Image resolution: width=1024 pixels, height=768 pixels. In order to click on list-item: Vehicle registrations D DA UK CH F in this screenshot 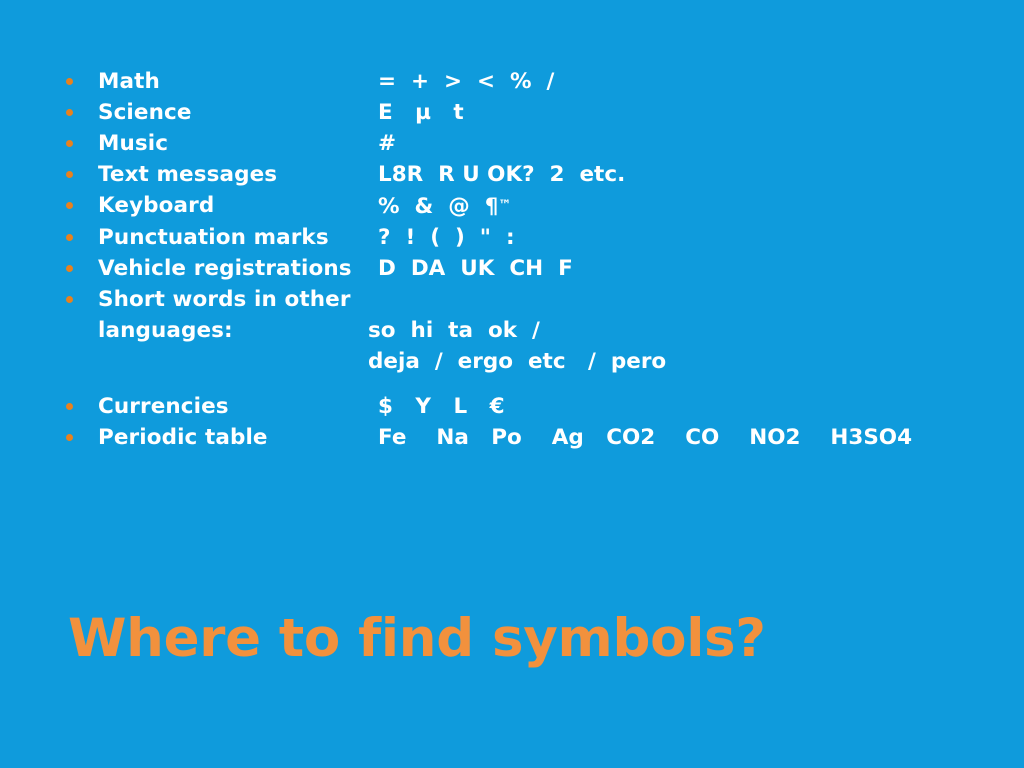, I will do `click(526, 268)`.